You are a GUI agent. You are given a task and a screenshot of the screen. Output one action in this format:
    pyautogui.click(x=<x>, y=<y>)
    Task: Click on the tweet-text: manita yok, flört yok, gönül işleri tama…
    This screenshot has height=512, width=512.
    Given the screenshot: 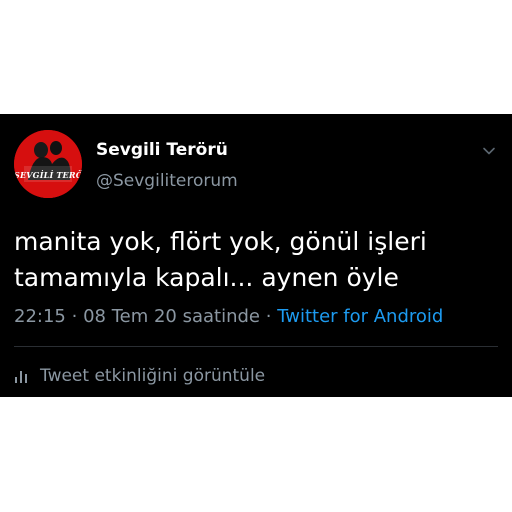 What is the action you would take?
    pyautogui.click(x=254, y=260)
    